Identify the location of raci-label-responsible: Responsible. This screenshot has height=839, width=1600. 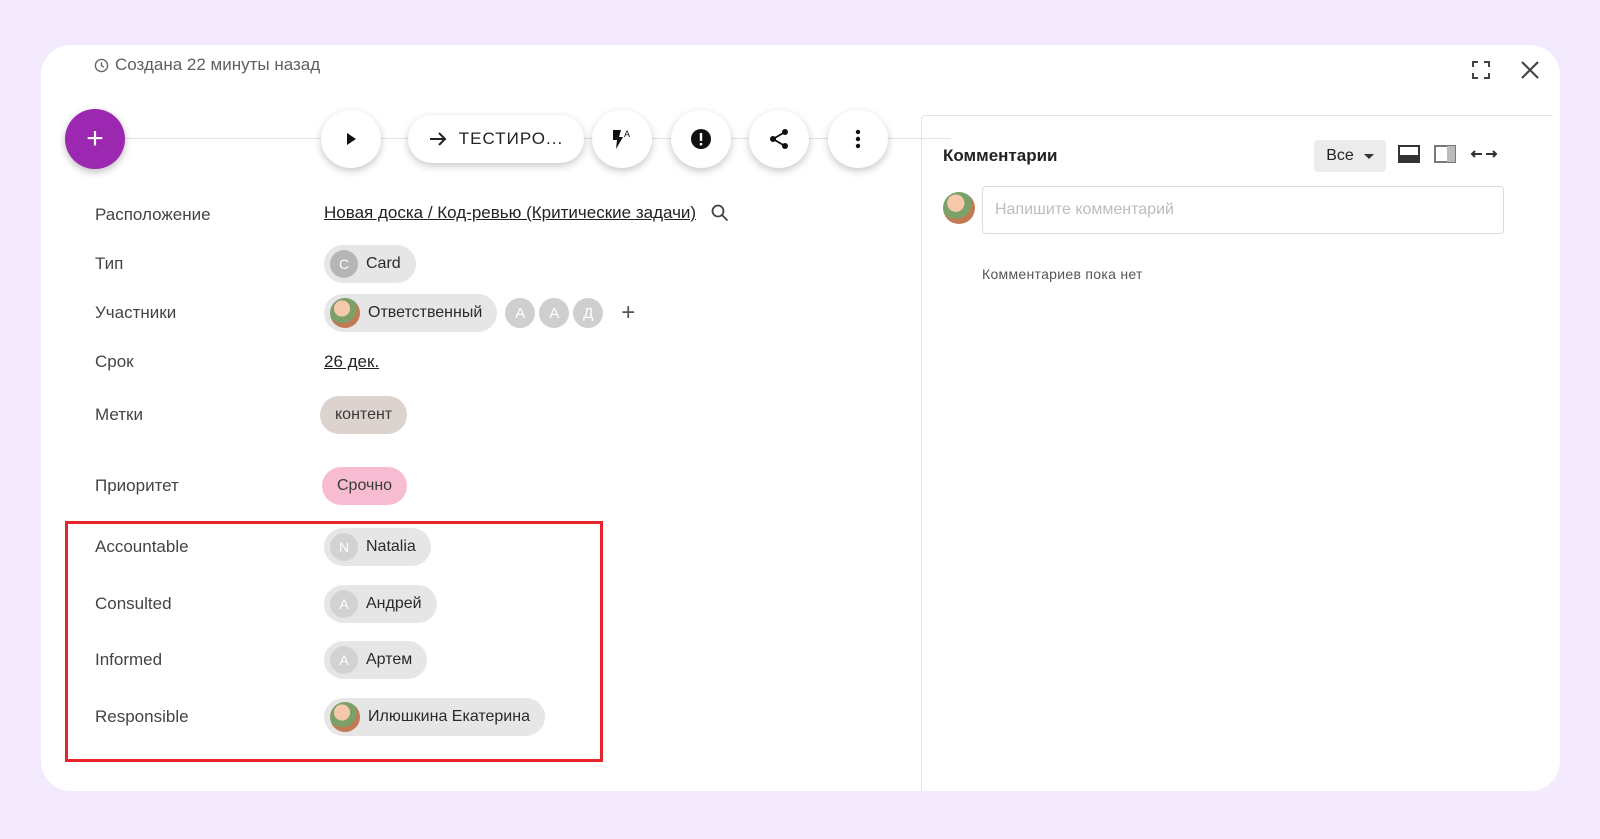
(142, 716).